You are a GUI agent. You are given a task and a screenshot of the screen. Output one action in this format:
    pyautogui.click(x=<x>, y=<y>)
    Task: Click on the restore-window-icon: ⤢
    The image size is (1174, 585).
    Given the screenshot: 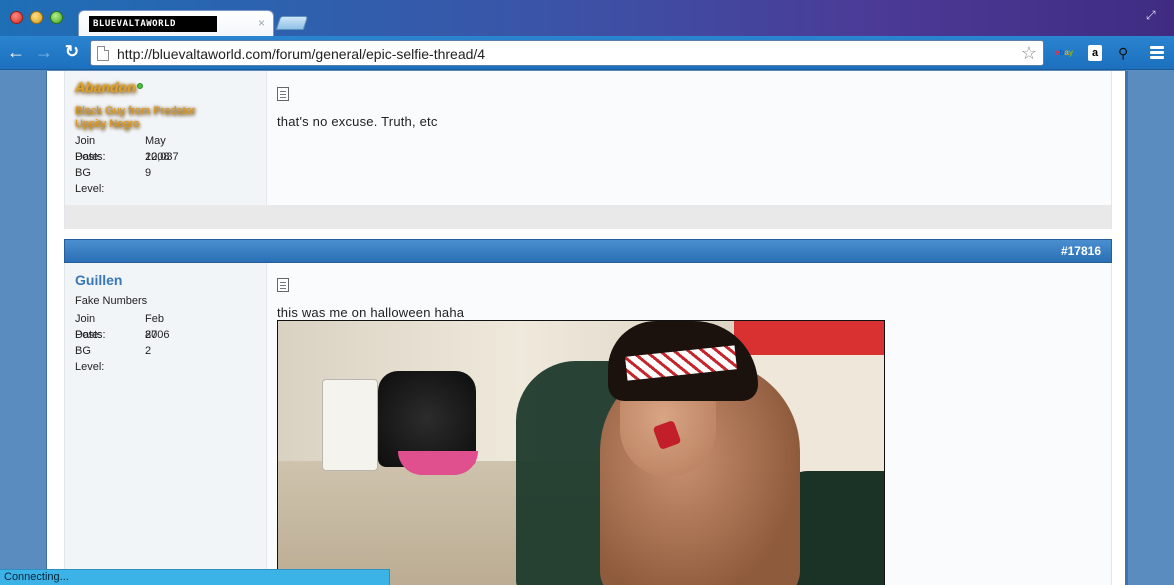 What is the action you would take?
    pyautogui.click(x=1153, y=15)
    